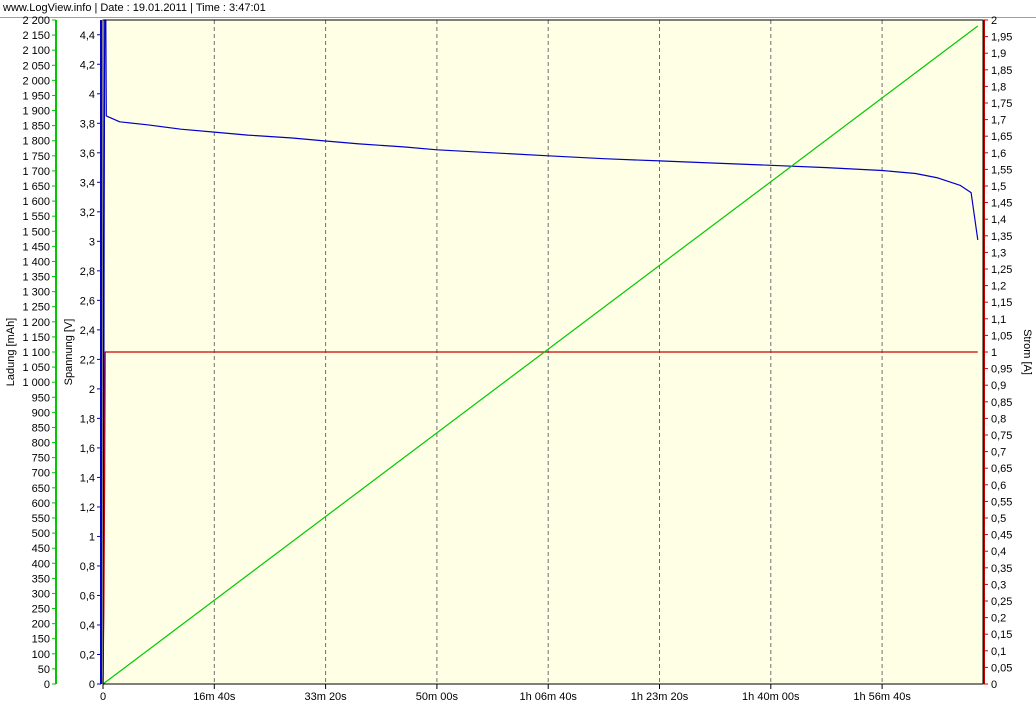 The height and width of the screenshot is (709, 1036). Describe the element at coordinates (36, 278) in the screenshot. I see `charge-tick-label: 1 350` at that location.